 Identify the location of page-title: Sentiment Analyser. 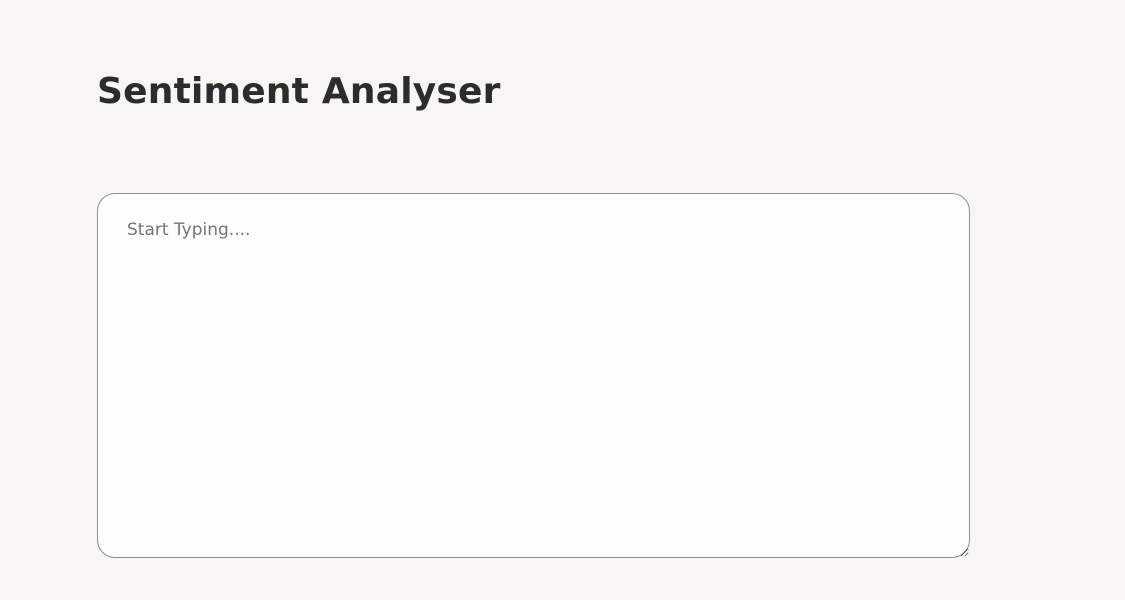
(299, 91).